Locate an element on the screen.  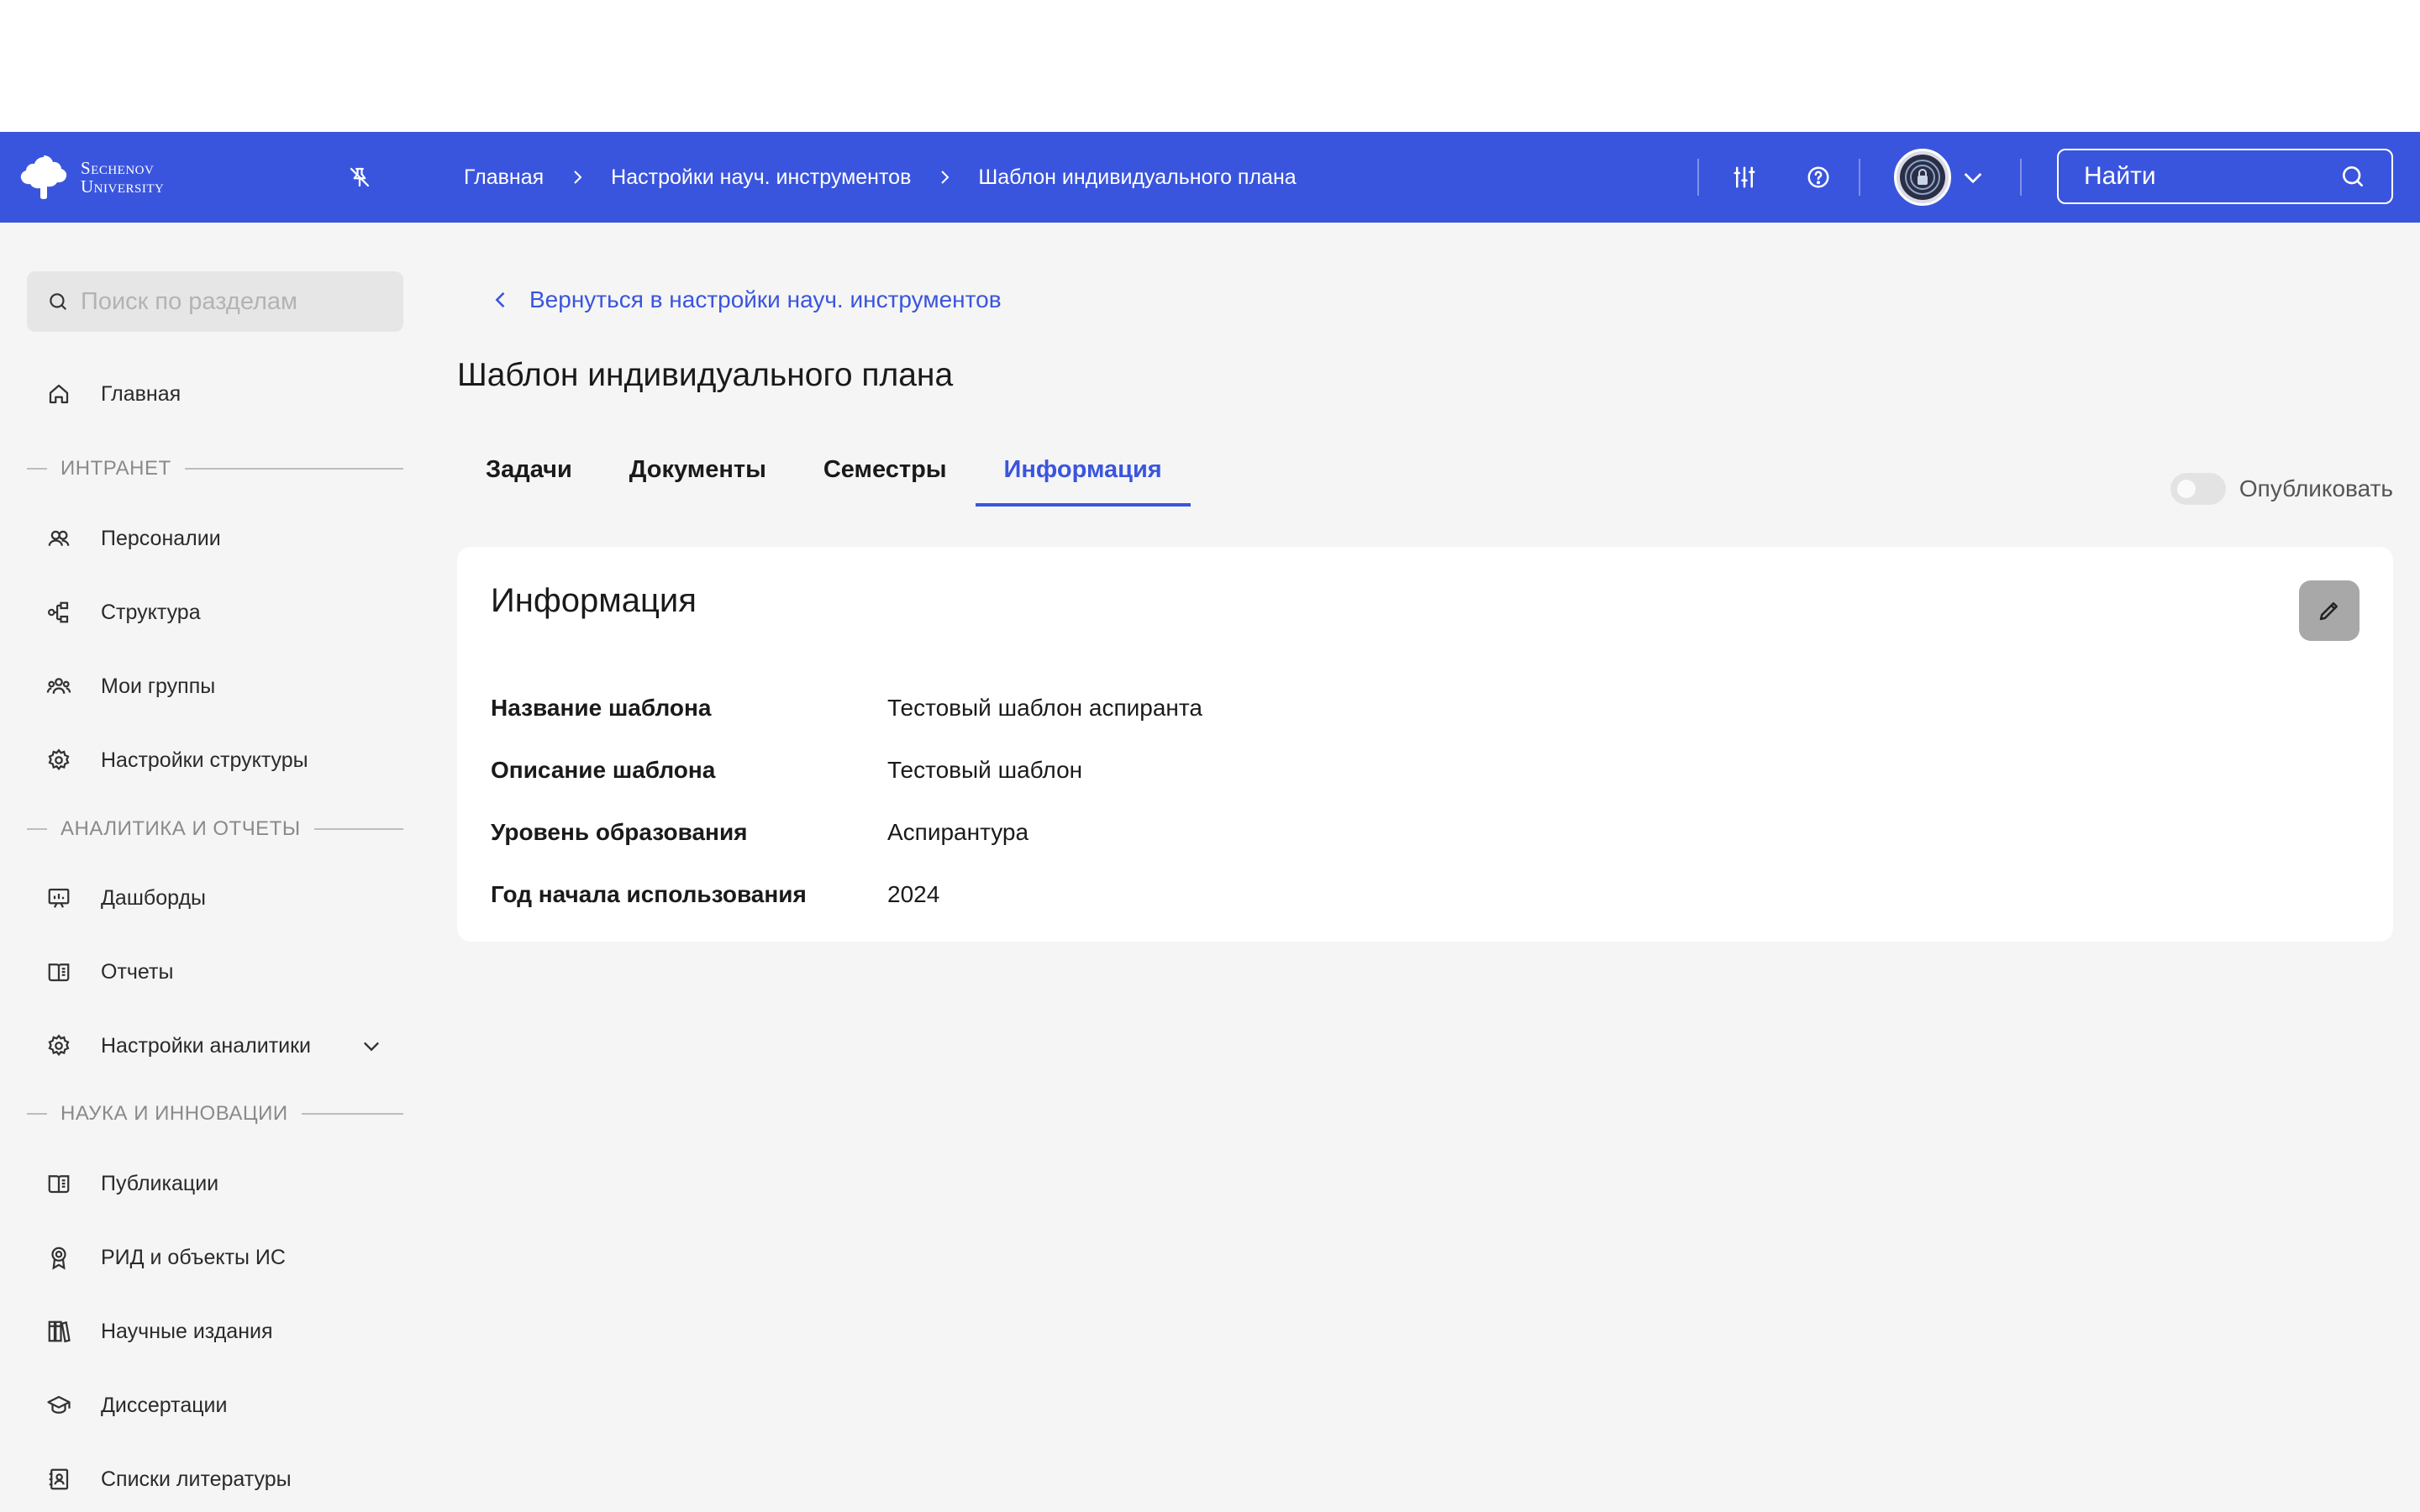
logo: Sechenov University is located at coordinates (90, 177).